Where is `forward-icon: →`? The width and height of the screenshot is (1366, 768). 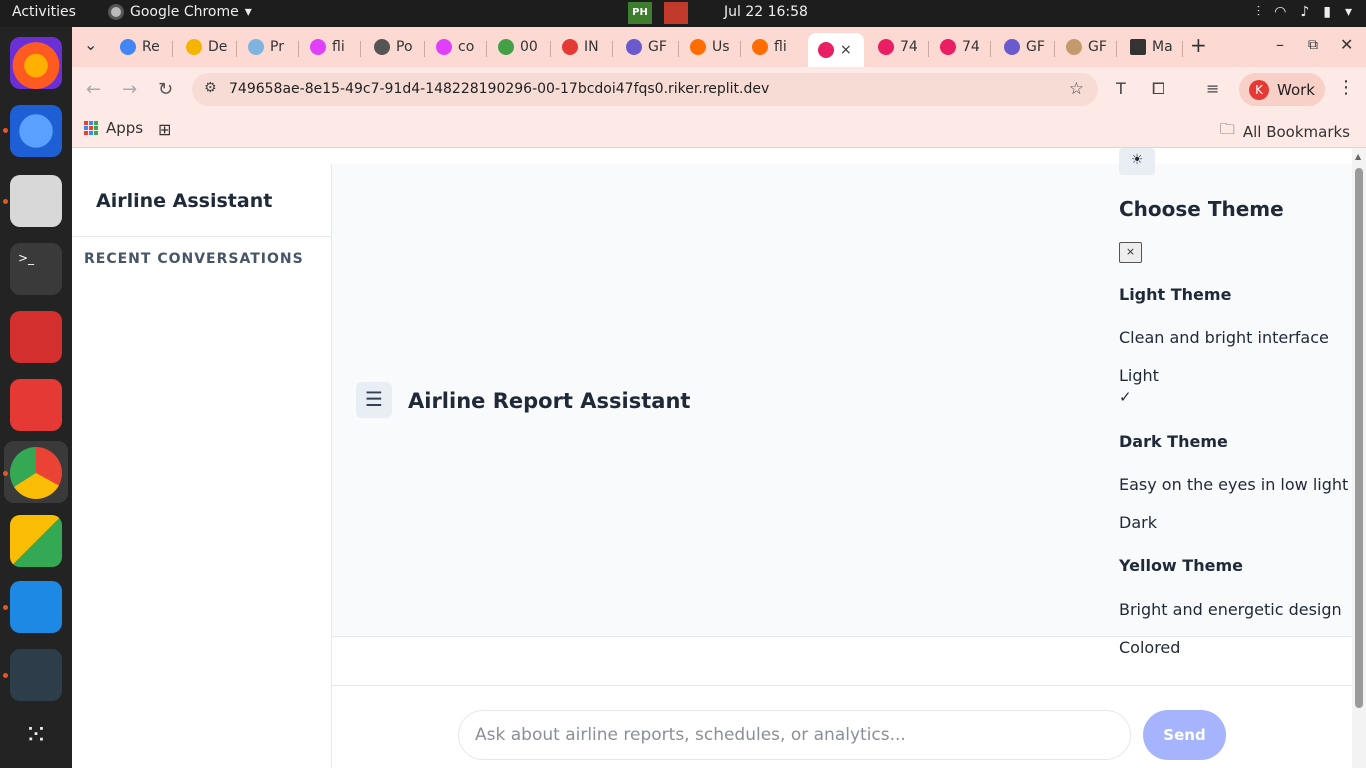
forward-icon: → is located at coordinates (129, 89).